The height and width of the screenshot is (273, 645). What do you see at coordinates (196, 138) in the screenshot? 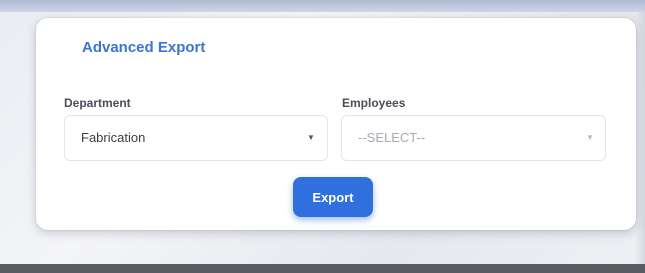
I see `department-select: Fabrication ▼` at bounding box center [196, 138].